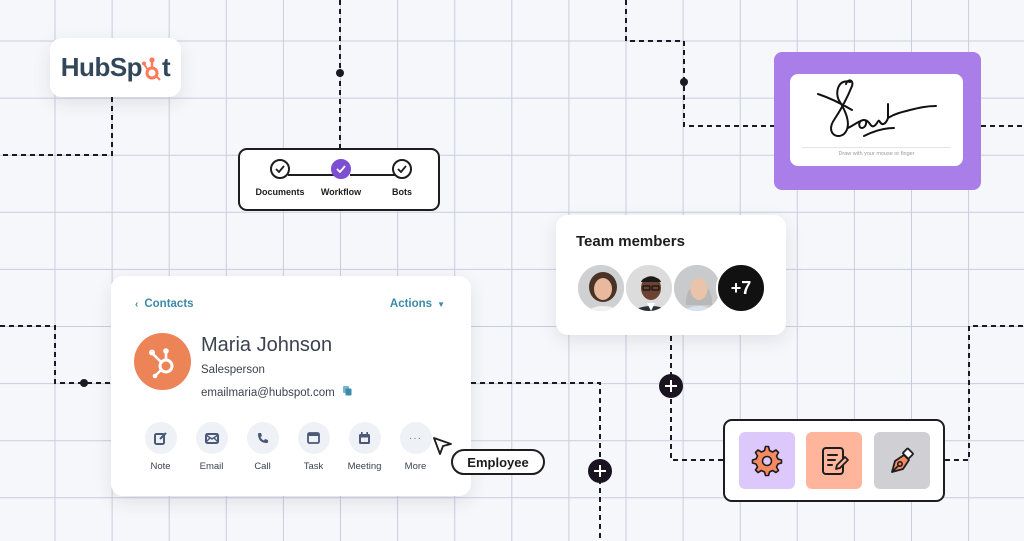  I want to click on caret-down-icon: ▼, so click(441, 304).